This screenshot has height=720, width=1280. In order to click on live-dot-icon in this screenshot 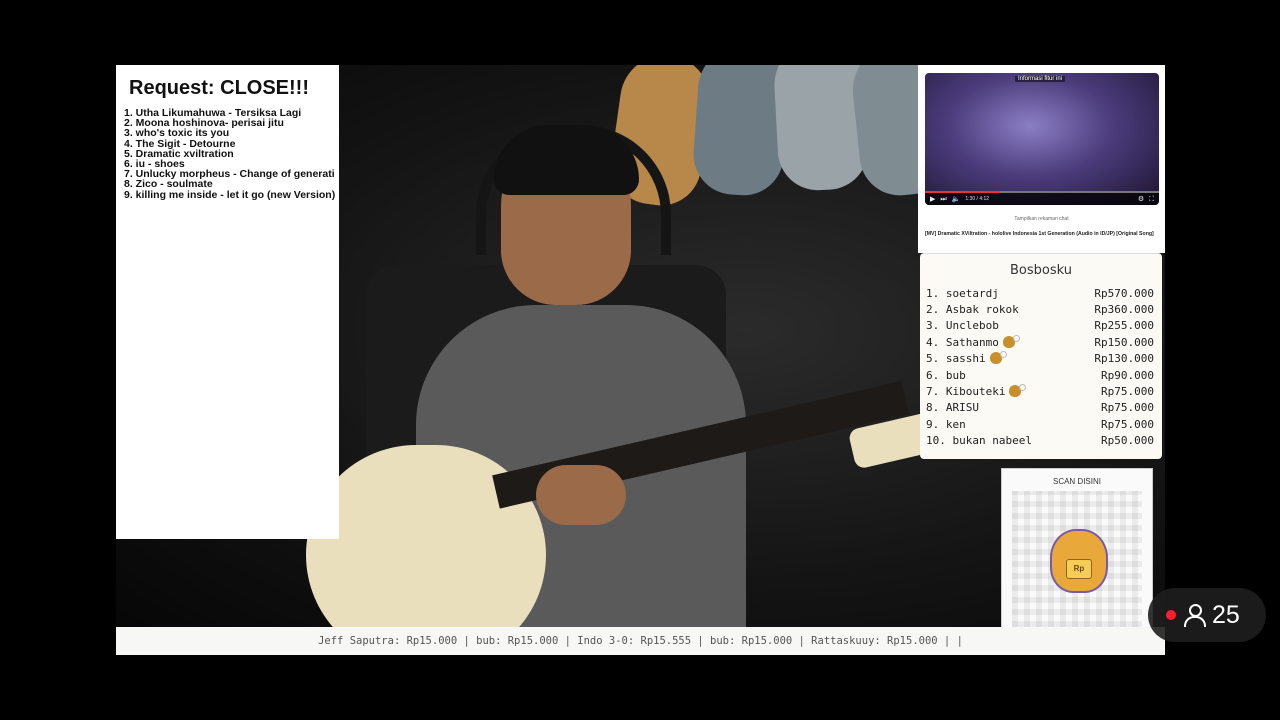, I will do `click(1171, 615)`.